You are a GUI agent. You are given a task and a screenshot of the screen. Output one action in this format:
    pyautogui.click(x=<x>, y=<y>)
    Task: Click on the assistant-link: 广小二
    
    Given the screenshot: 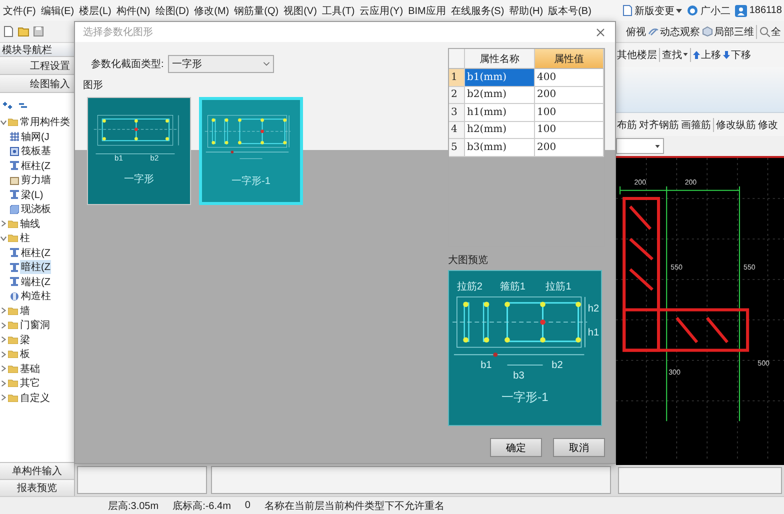 What is the action you would take?
    pyautogui.click(x=715, y=11)
    